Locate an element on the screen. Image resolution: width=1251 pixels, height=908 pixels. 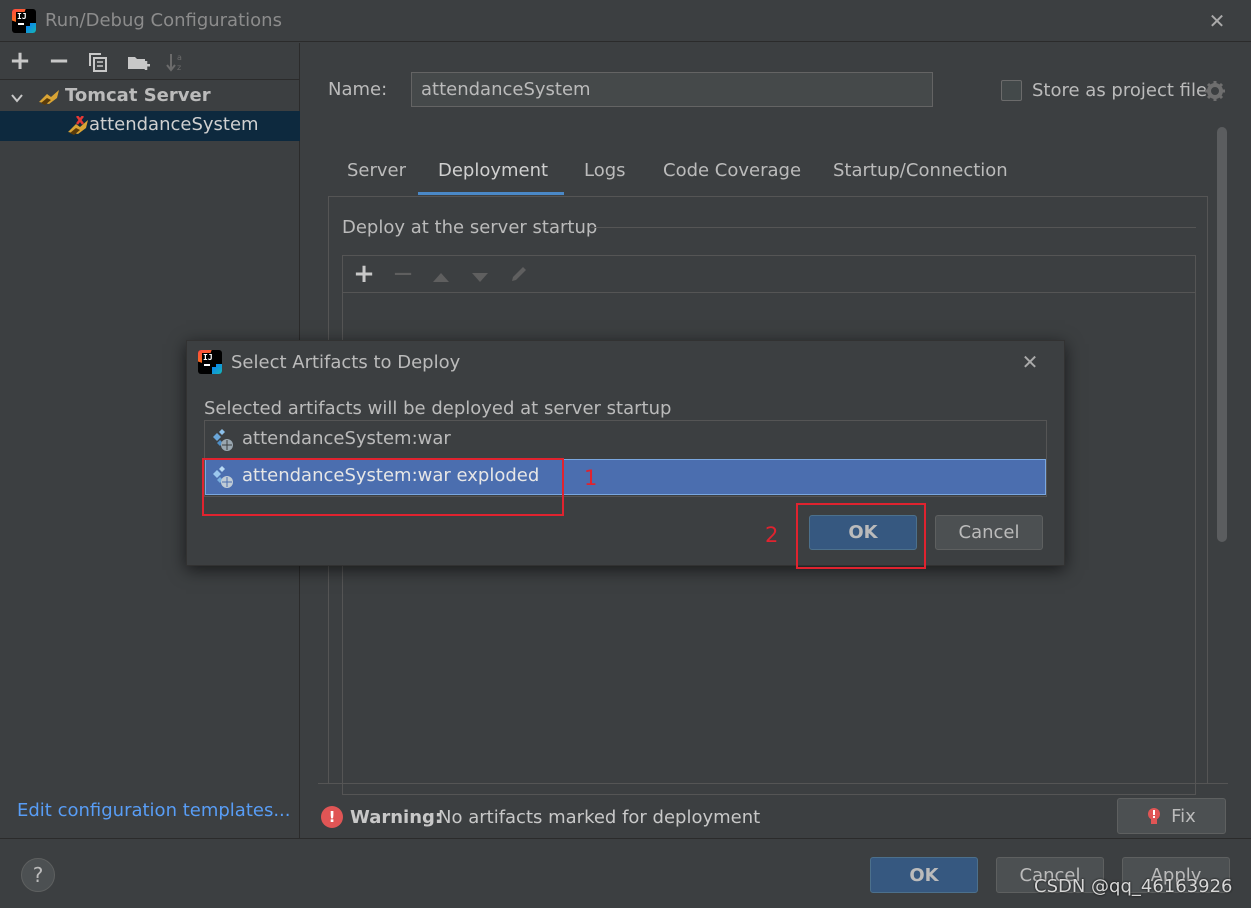
fix-button: Fix is located at coordinates (1171, 816).